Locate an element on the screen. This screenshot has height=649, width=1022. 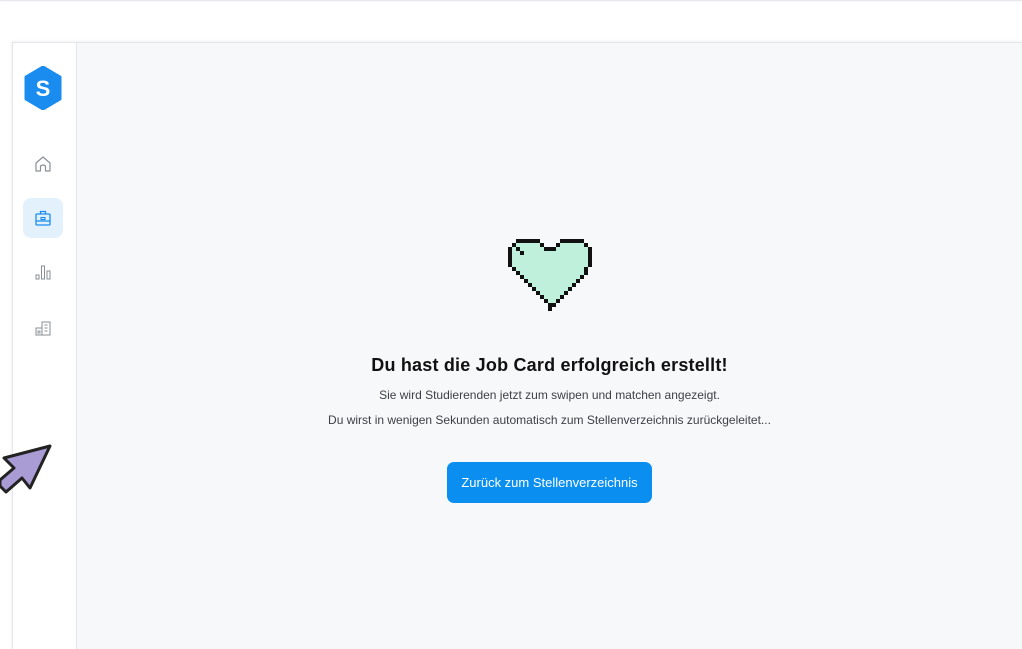
bar-chart-icon is located at coordinates (43, 272).